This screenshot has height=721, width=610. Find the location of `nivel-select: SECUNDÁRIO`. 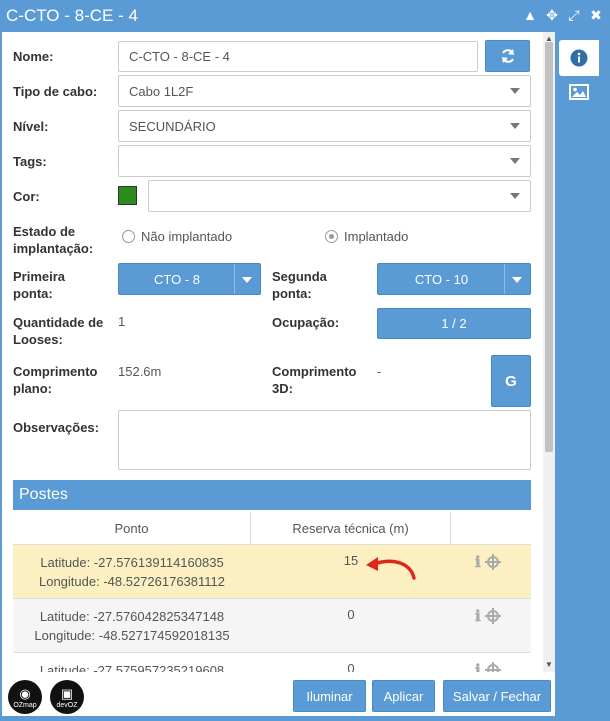

nivel-select: SECUNDÁRIO is located at coordinates (324, 126).